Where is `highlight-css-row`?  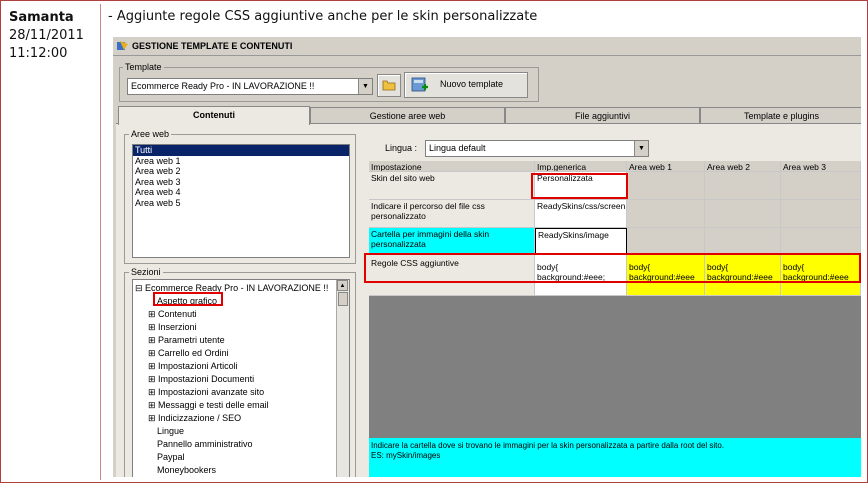
highlight-css-row is located at coordinates (612, 268).